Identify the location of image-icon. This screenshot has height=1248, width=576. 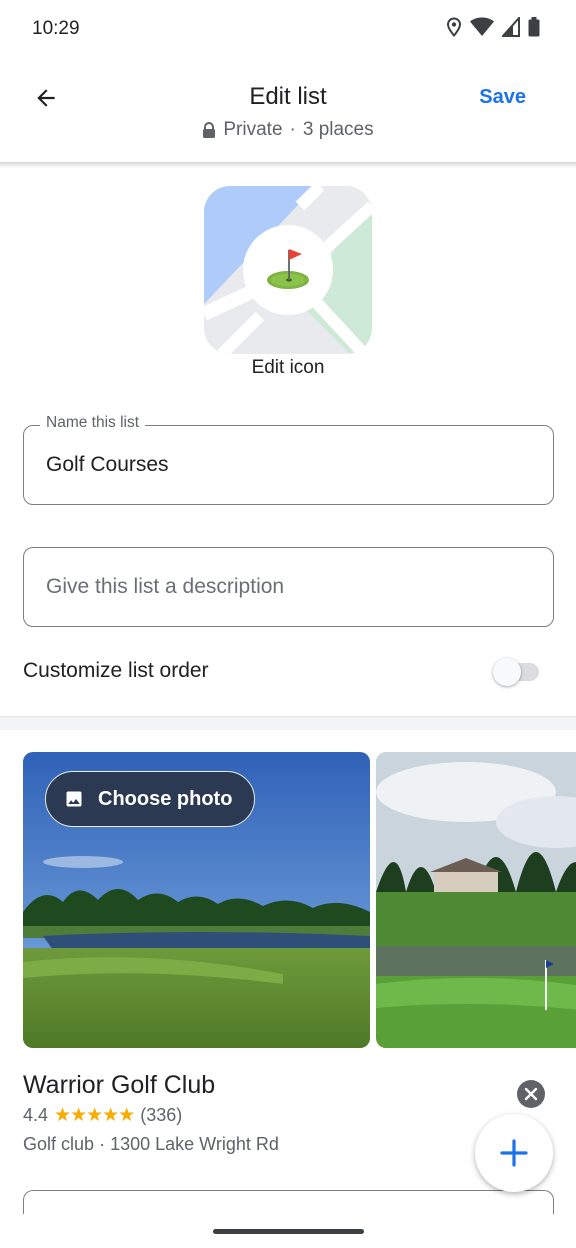
(74, 799).